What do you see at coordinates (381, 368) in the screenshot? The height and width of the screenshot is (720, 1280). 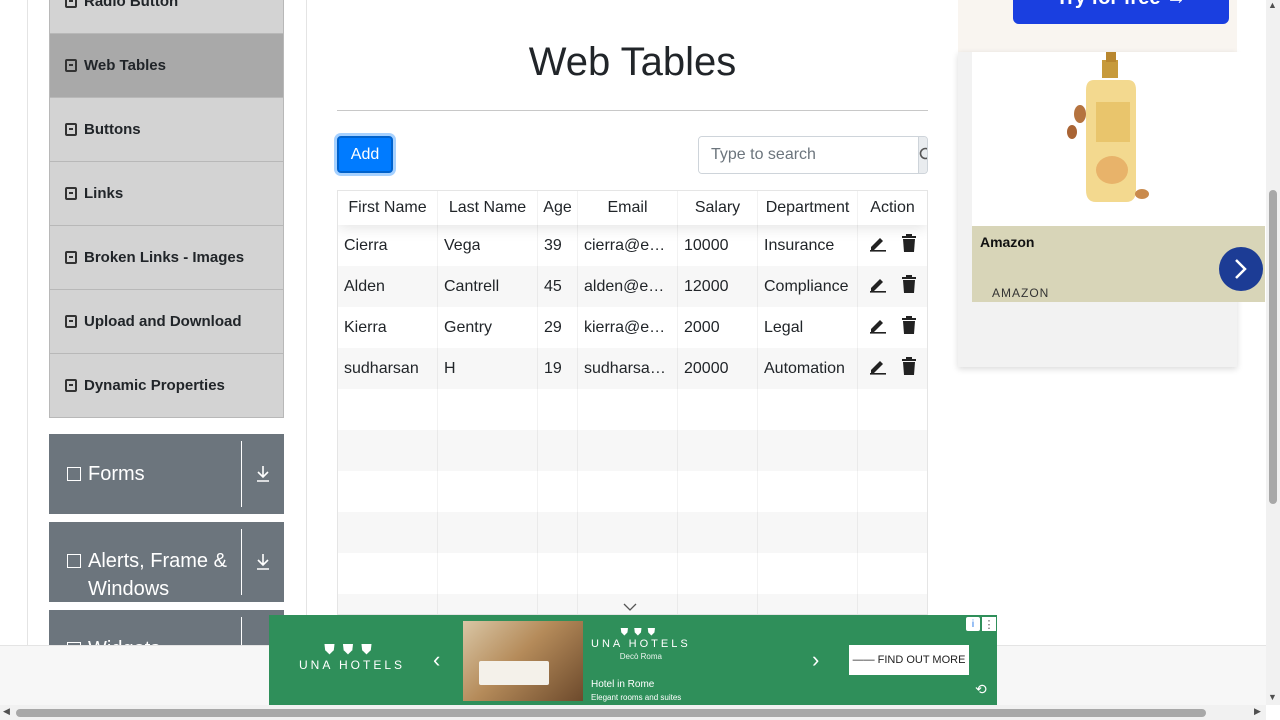 I see `cell-text: sudharsan` at bounding box center [381, 368].